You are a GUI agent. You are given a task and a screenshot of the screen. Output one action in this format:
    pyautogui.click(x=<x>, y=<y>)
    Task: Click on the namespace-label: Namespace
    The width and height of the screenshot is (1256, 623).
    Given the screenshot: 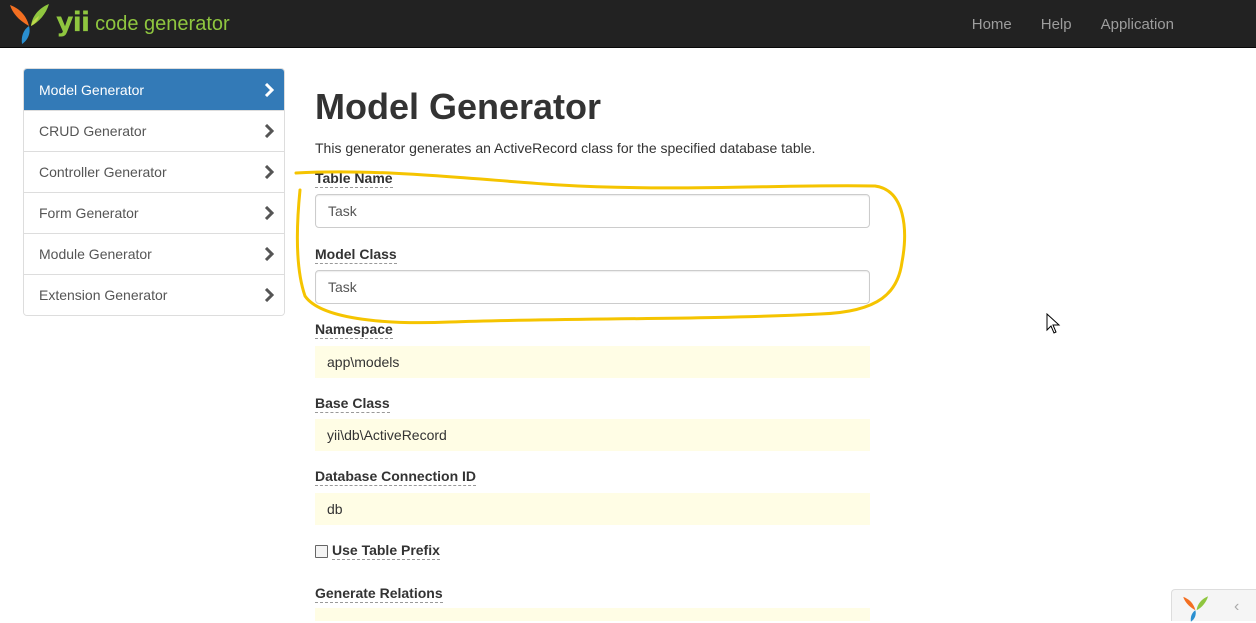 What is the action you would take?
    pyautogui.click(x=354, y=330)
    